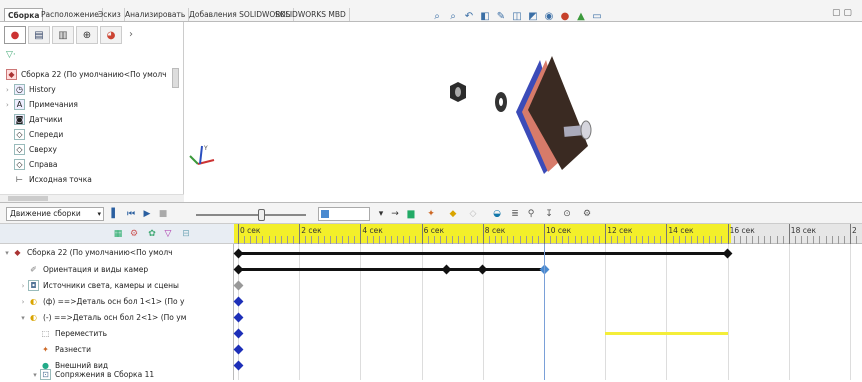 This screenshot has height=382, width=862. I want to click on zoom-area-icon: ⌕, so click(453, 16).